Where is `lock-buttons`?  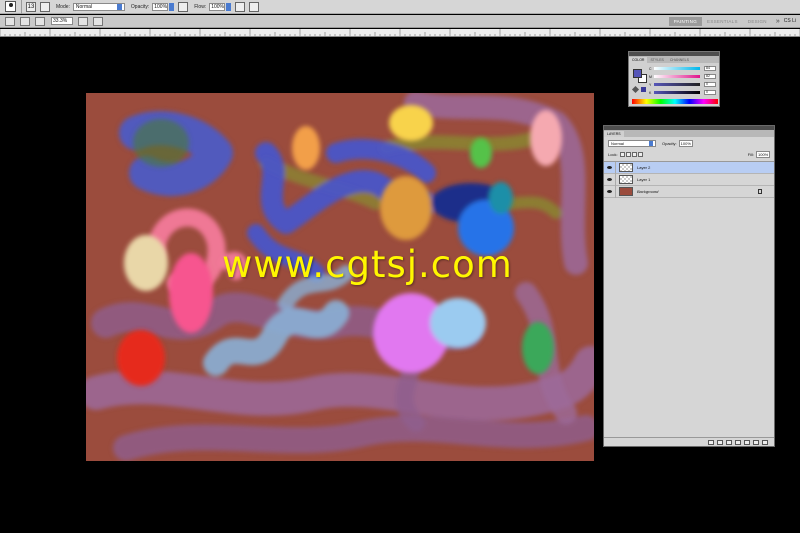 lock-buttons is located at coordinates (631, 154).